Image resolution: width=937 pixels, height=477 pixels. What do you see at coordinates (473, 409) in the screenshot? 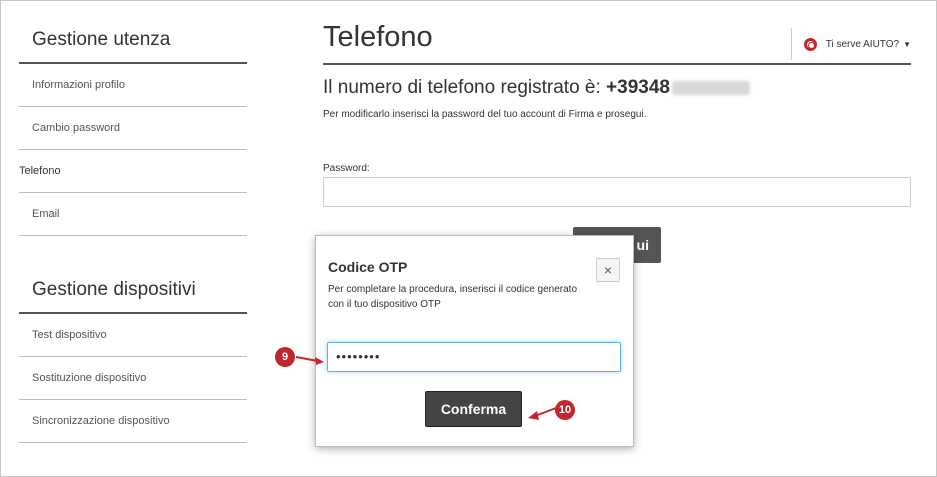
I see `confirm-button: Conferma` at bounding box center [473, 409].